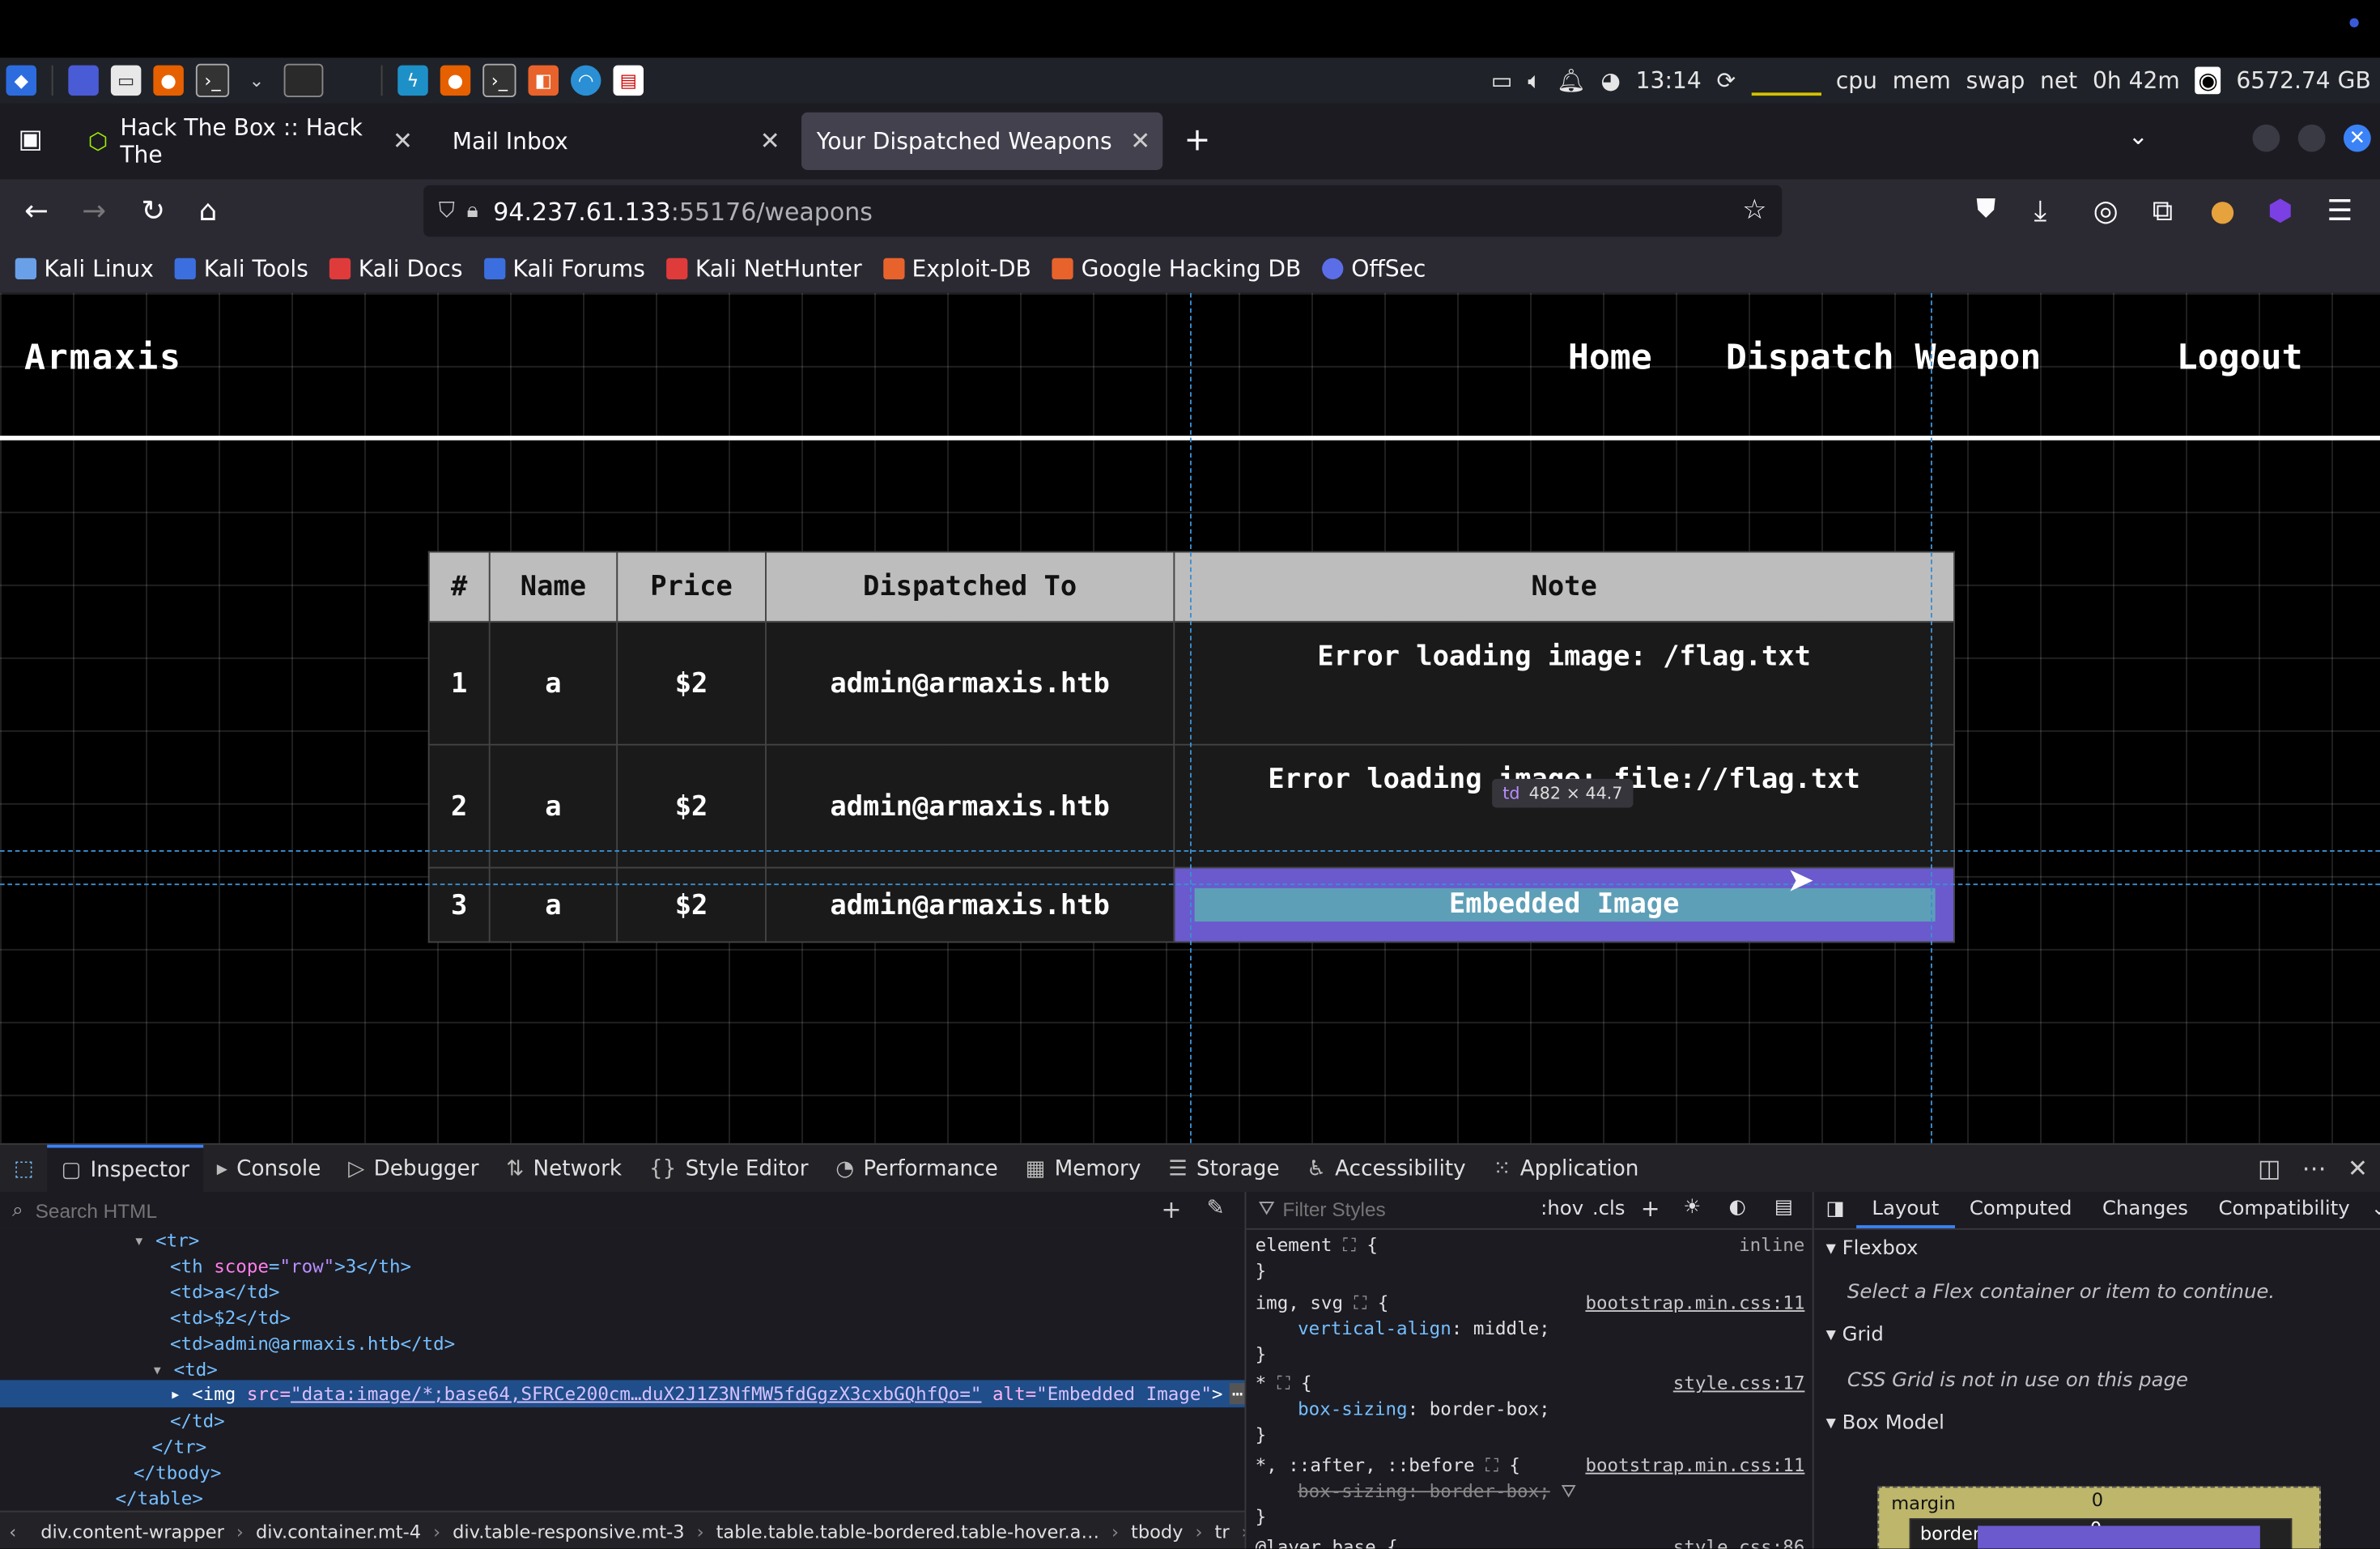  What do you see at coordinates (491, 1210) in the screenshot?
I see `search-html-input` at bounding box center [491, 1210].